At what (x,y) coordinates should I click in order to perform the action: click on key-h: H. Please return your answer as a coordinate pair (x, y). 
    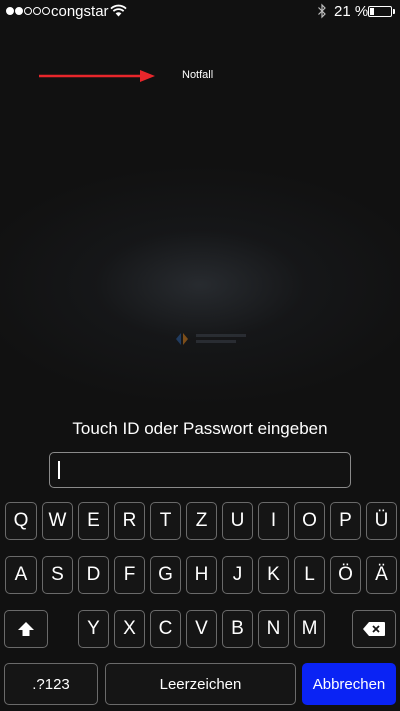
    Looking at the image, I should click on (201, 575).